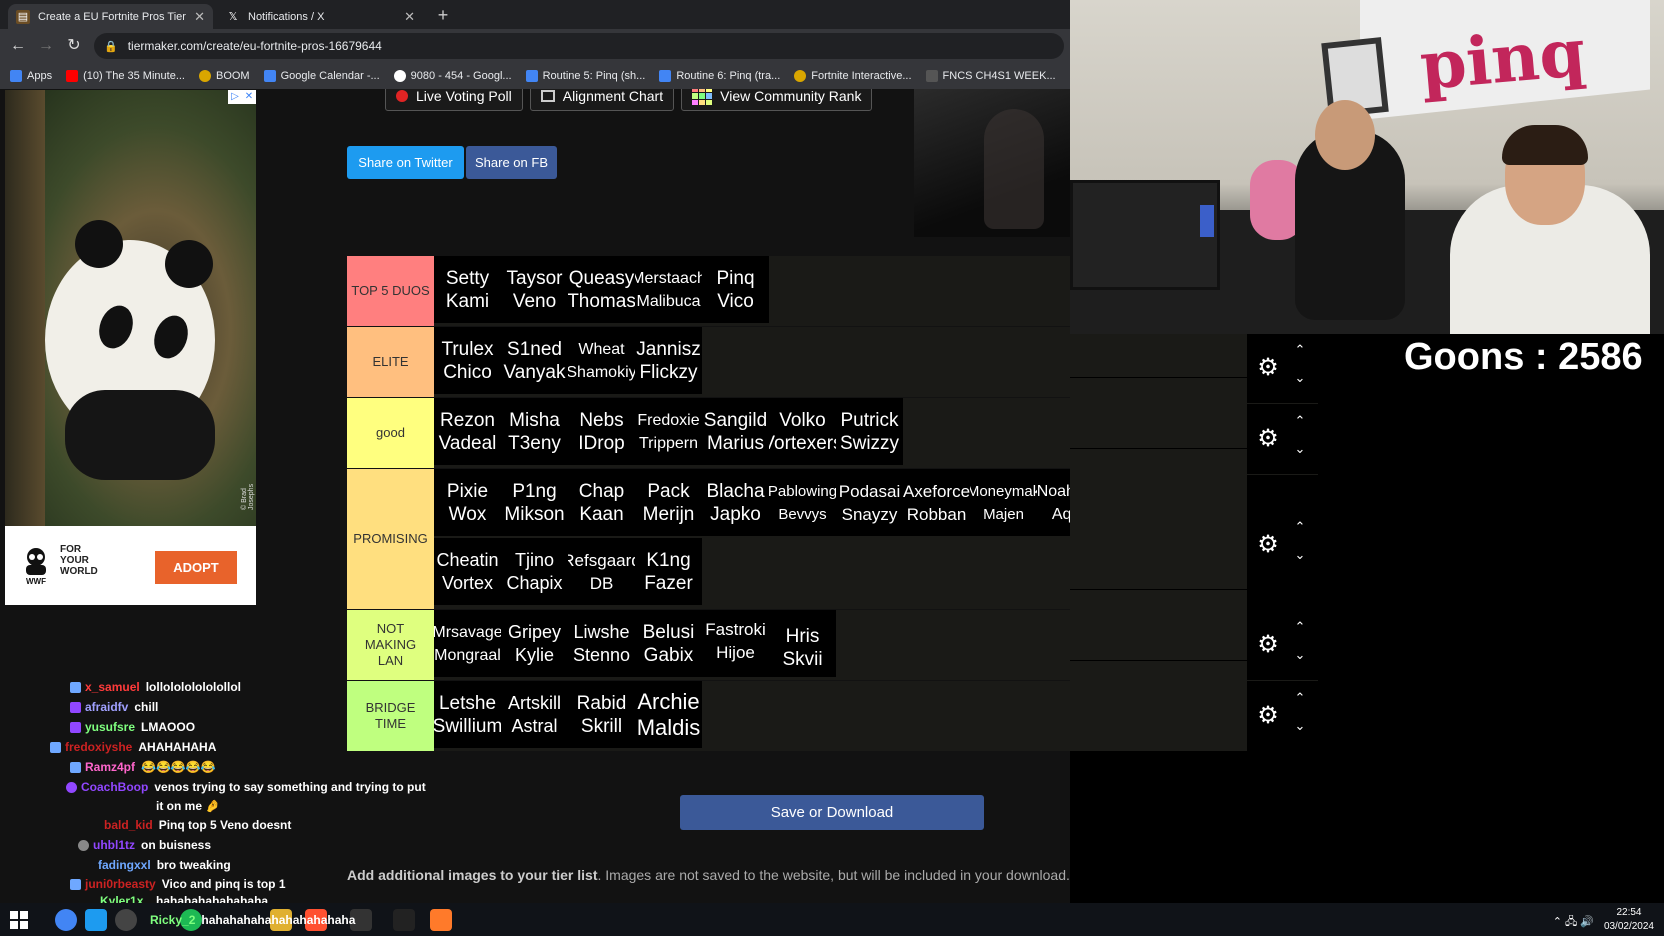  Describe the element at coordinates (235, 97) in the screenshot. I see `adchoices-icon: ▷` at that location.